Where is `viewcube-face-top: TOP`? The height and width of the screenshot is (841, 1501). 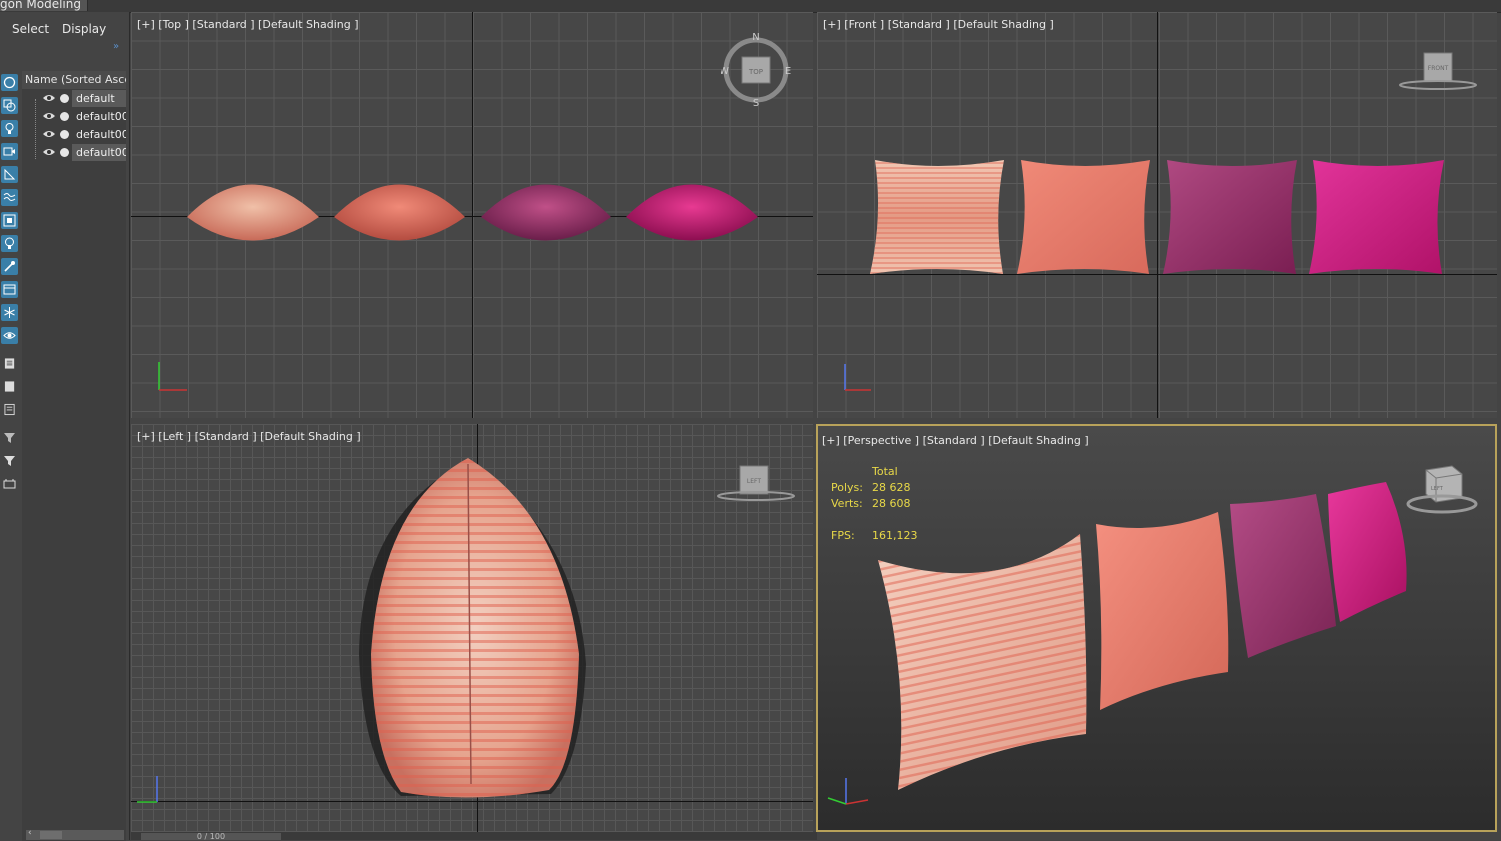
viewcube-face-top: TOP is located at coordinates (755, 72).